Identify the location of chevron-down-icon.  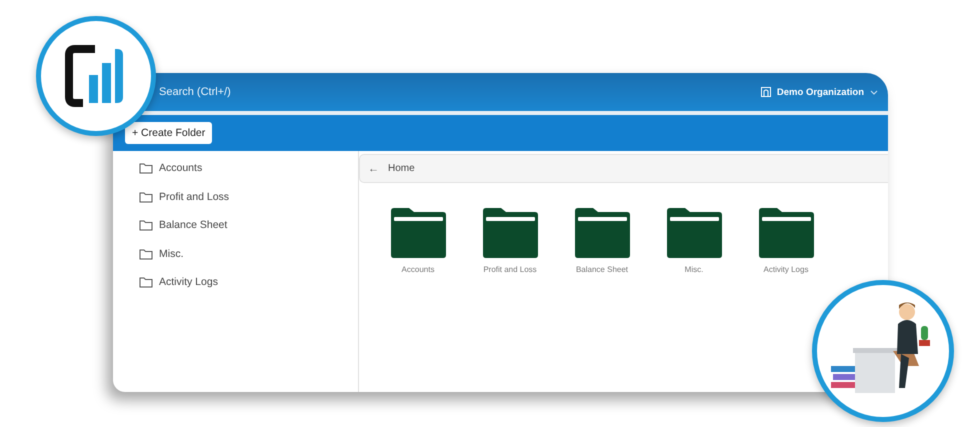
(874, 92).